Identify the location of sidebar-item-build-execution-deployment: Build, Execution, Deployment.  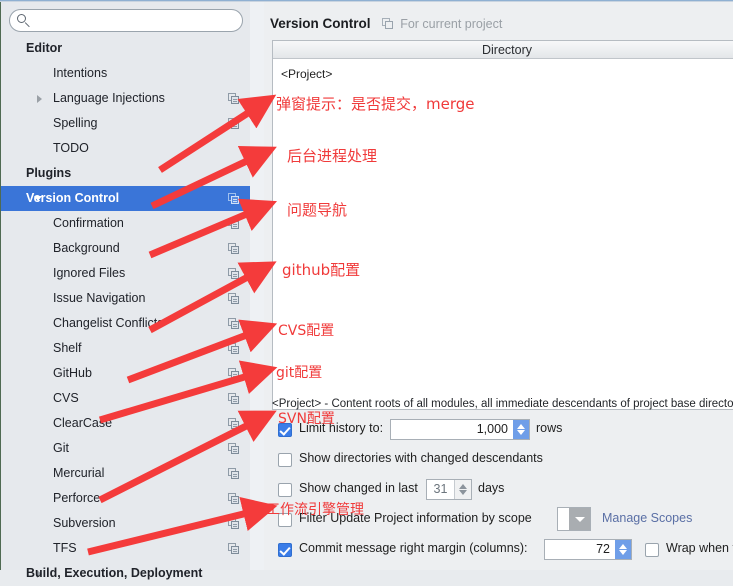
(126, 573).